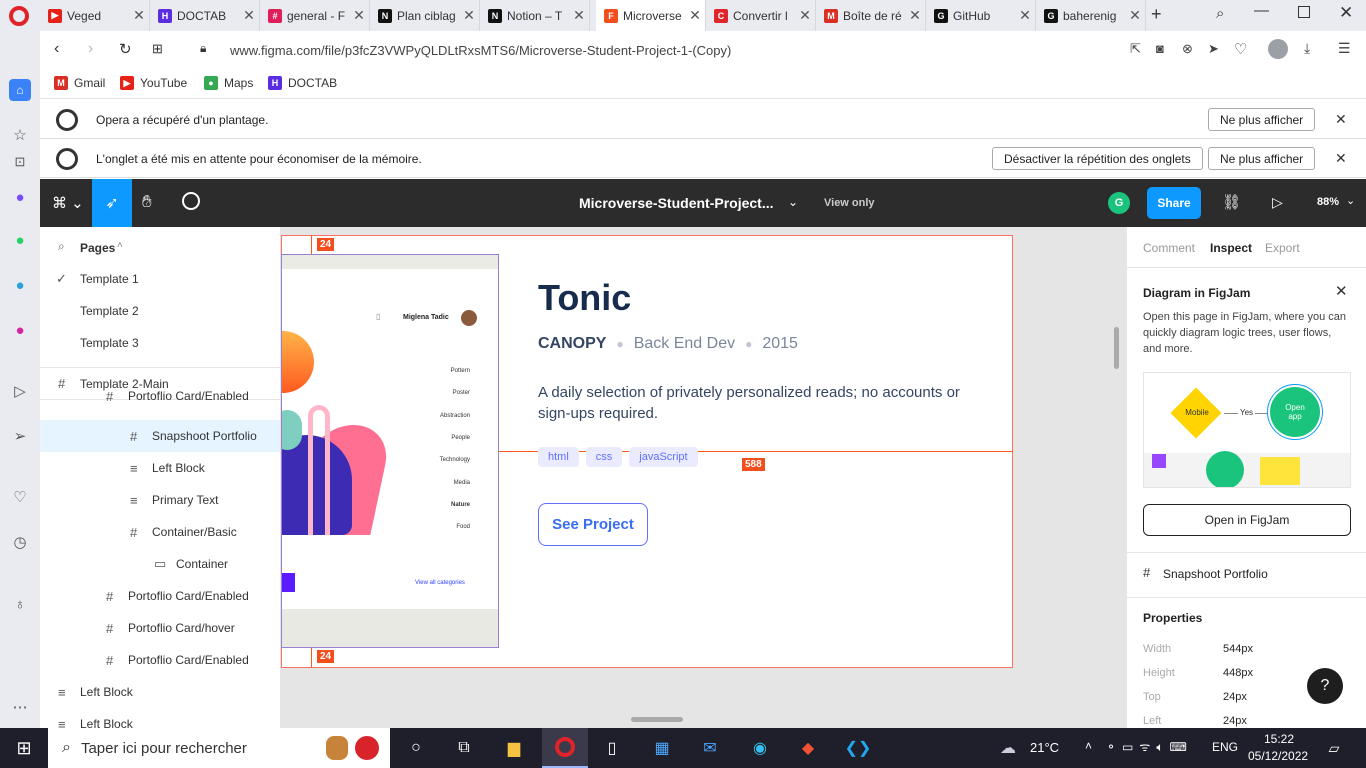 Image resolution: width=1366 pixels, height=768 pixels. What do you see at coordinates (1344, 48) in the screenshot?
I see `easy-setup-icon: ☰` at bounding box center [1344, 48].